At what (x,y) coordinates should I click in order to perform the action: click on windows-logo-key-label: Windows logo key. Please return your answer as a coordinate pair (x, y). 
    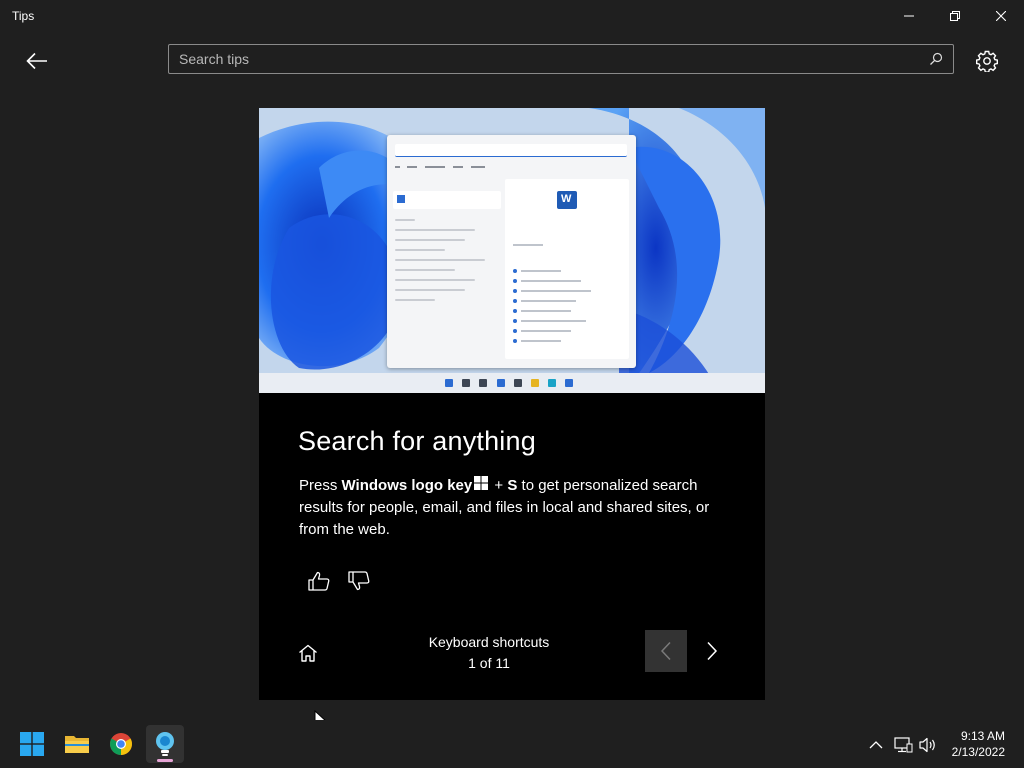
    Looking at the image, I should click on (407, 485).